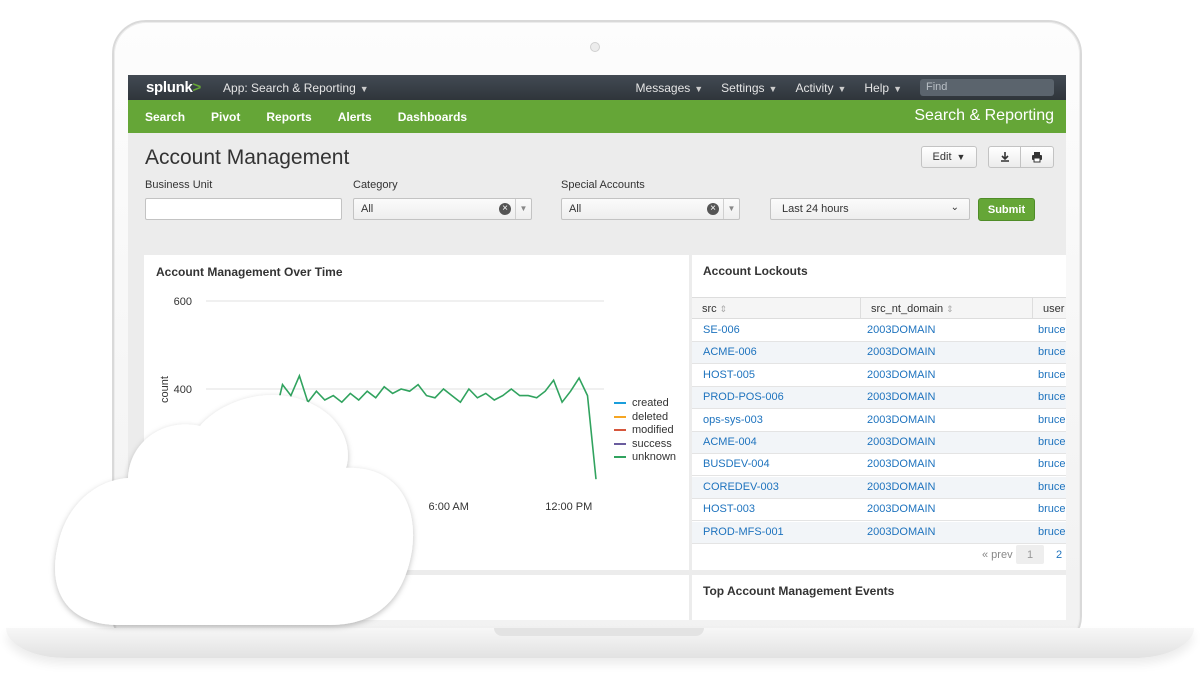  I want to click on legend-label: deleted, so click(650, 416).